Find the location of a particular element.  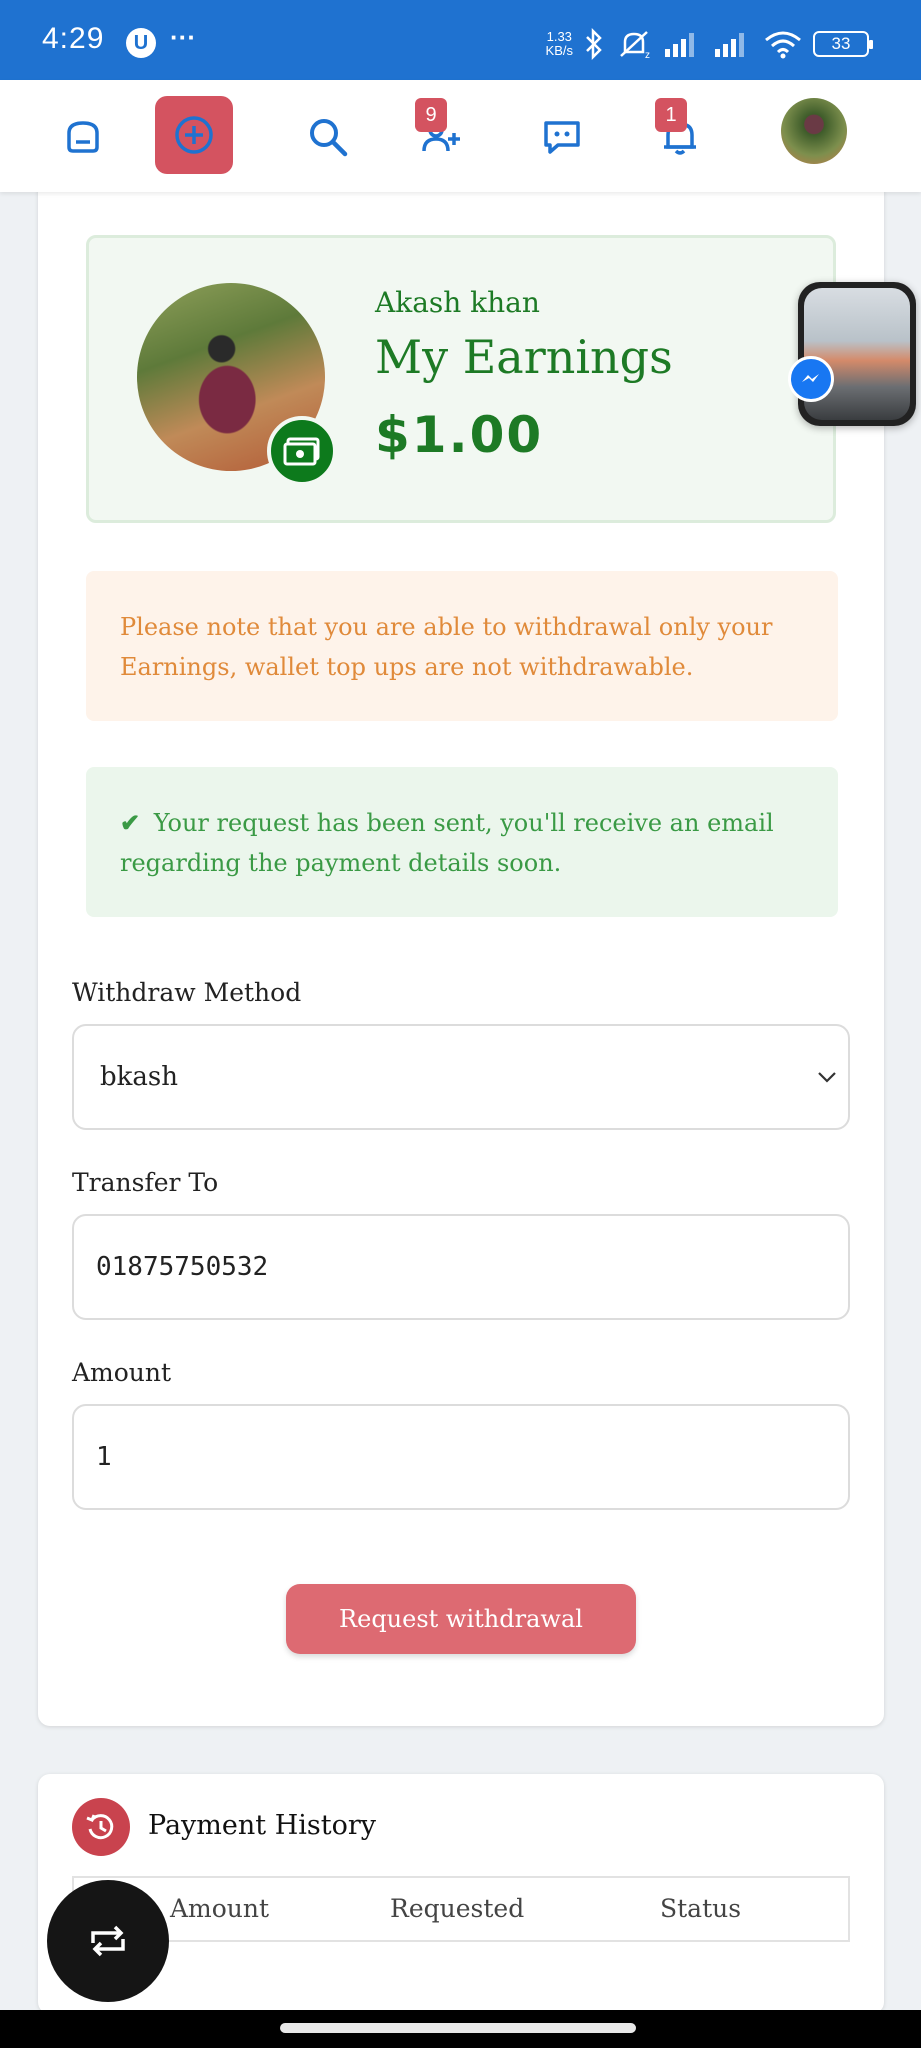

status-time: 4:29 is located at coordinates (73, 38).